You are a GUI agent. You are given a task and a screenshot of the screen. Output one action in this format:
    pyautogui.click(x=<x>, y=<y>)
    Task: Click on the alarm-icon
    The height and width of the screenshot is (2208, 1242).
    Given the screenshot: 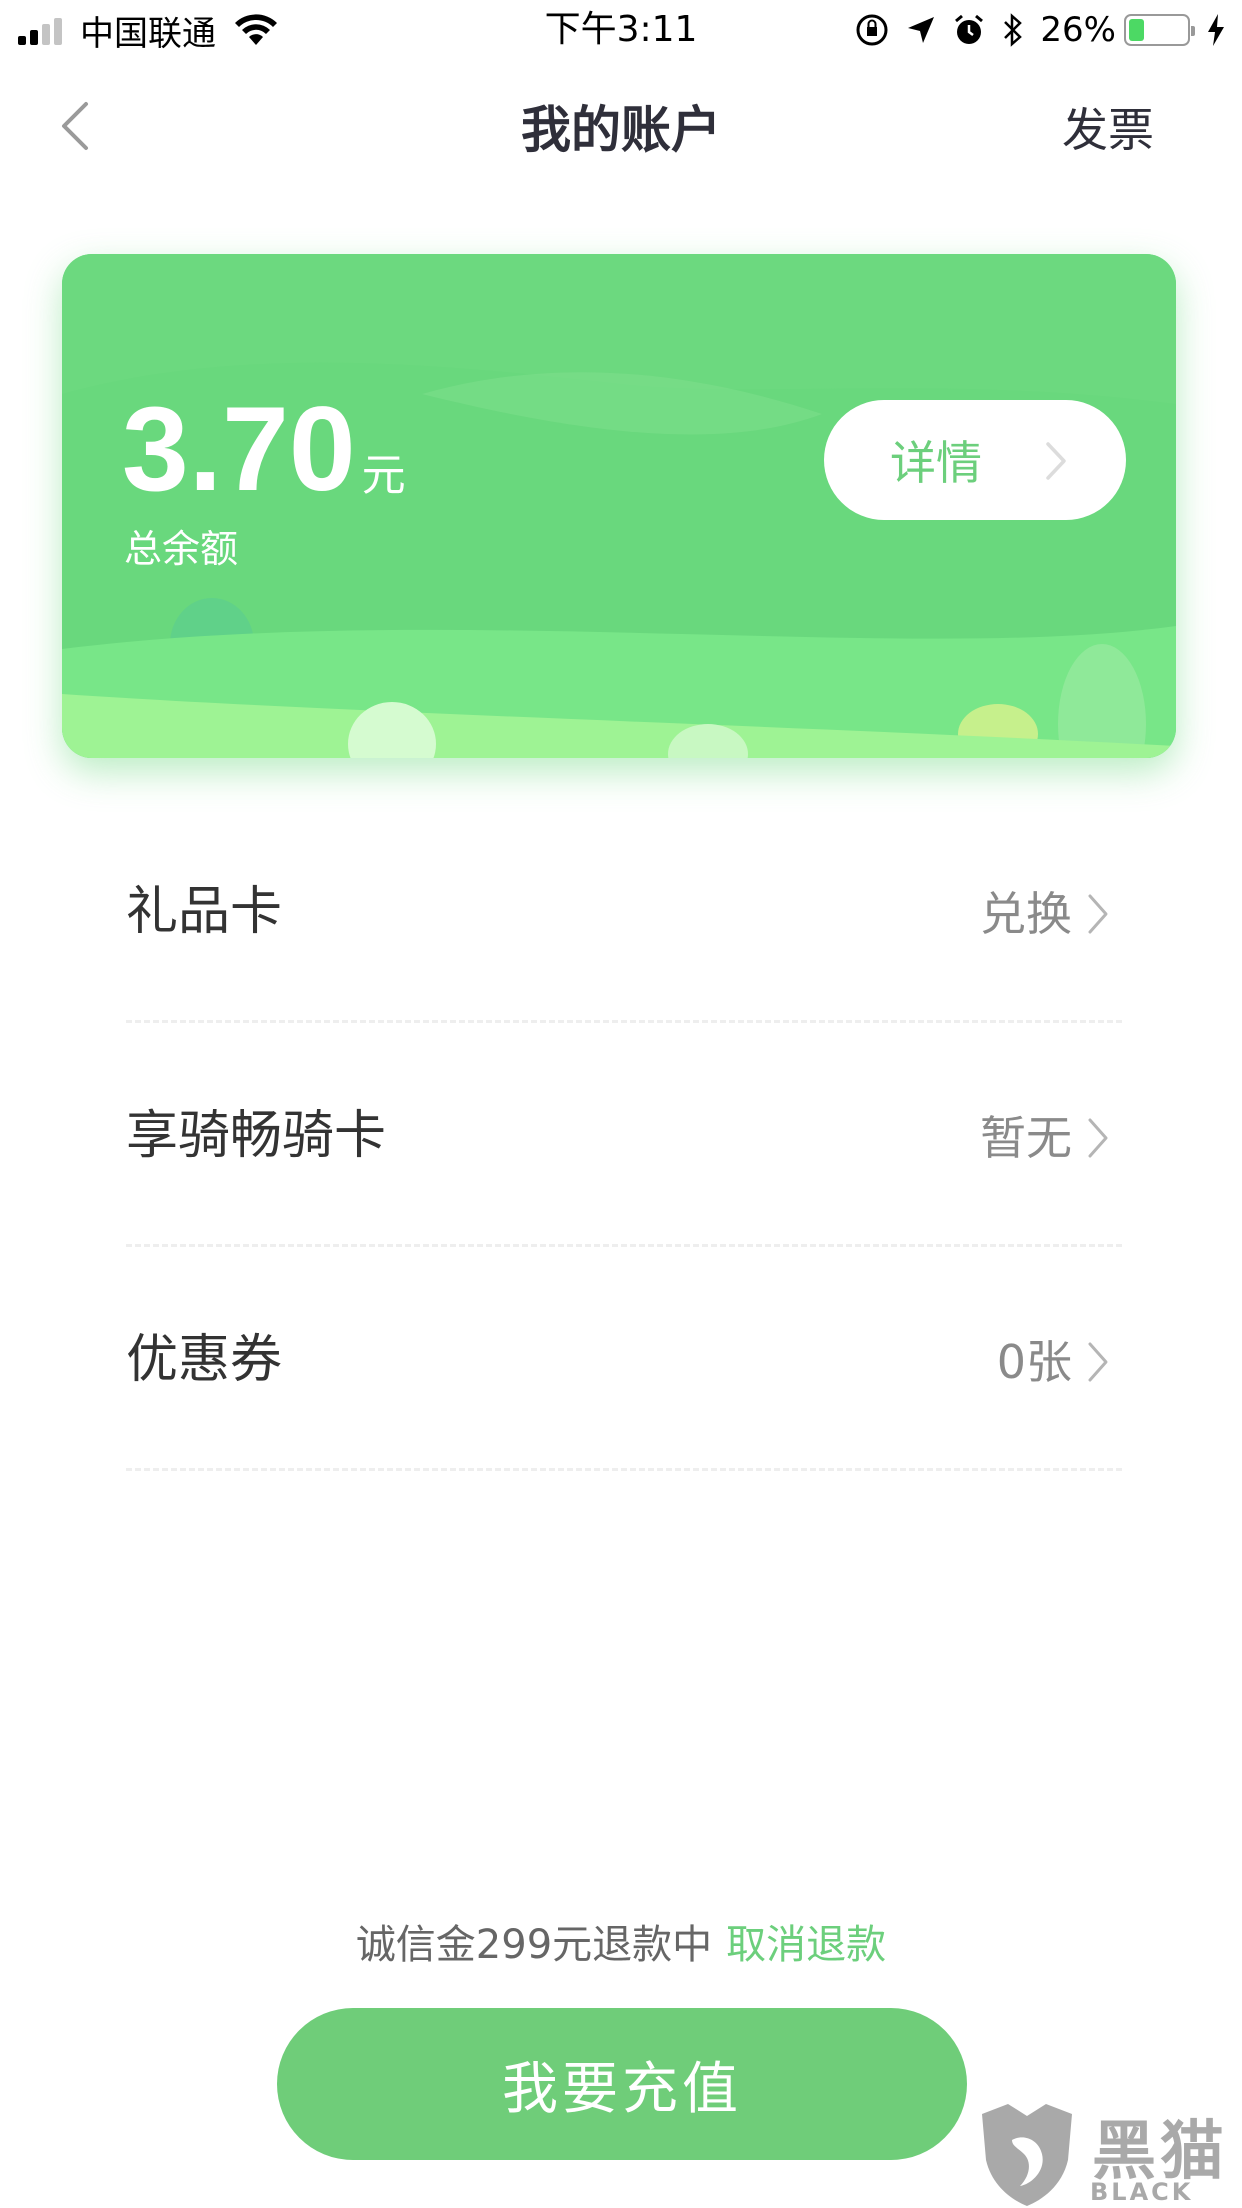 What is the action you would take?
    pyautogui.click(x=969, y=30)
    